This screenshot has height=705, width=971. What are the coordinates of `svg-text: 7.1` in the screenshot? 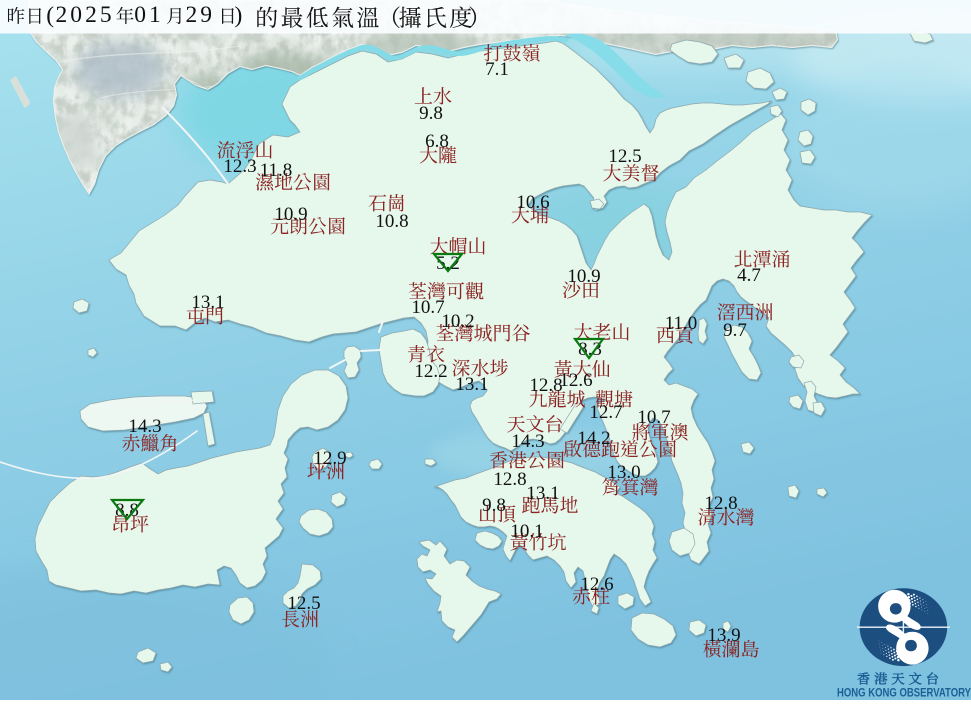 It's located at (497, 69).